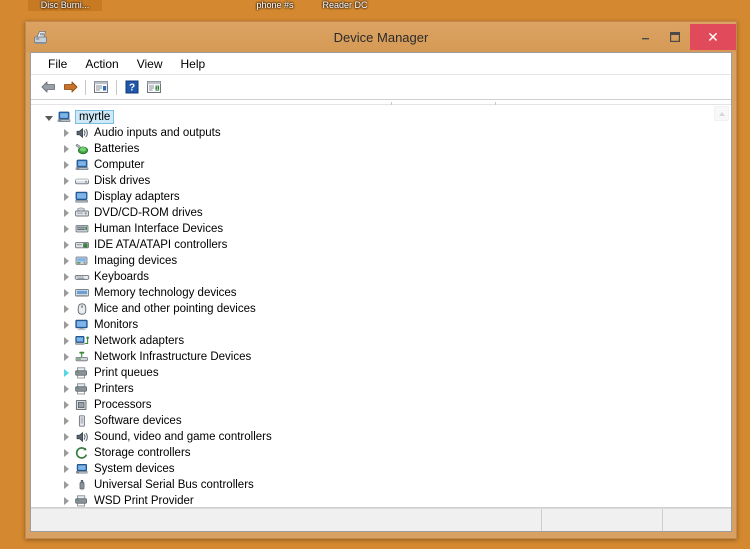  What do you see at coordinates (48, 87) in the screenshot?
I see `back-arrow-icon` at bounding box center [48, 87].